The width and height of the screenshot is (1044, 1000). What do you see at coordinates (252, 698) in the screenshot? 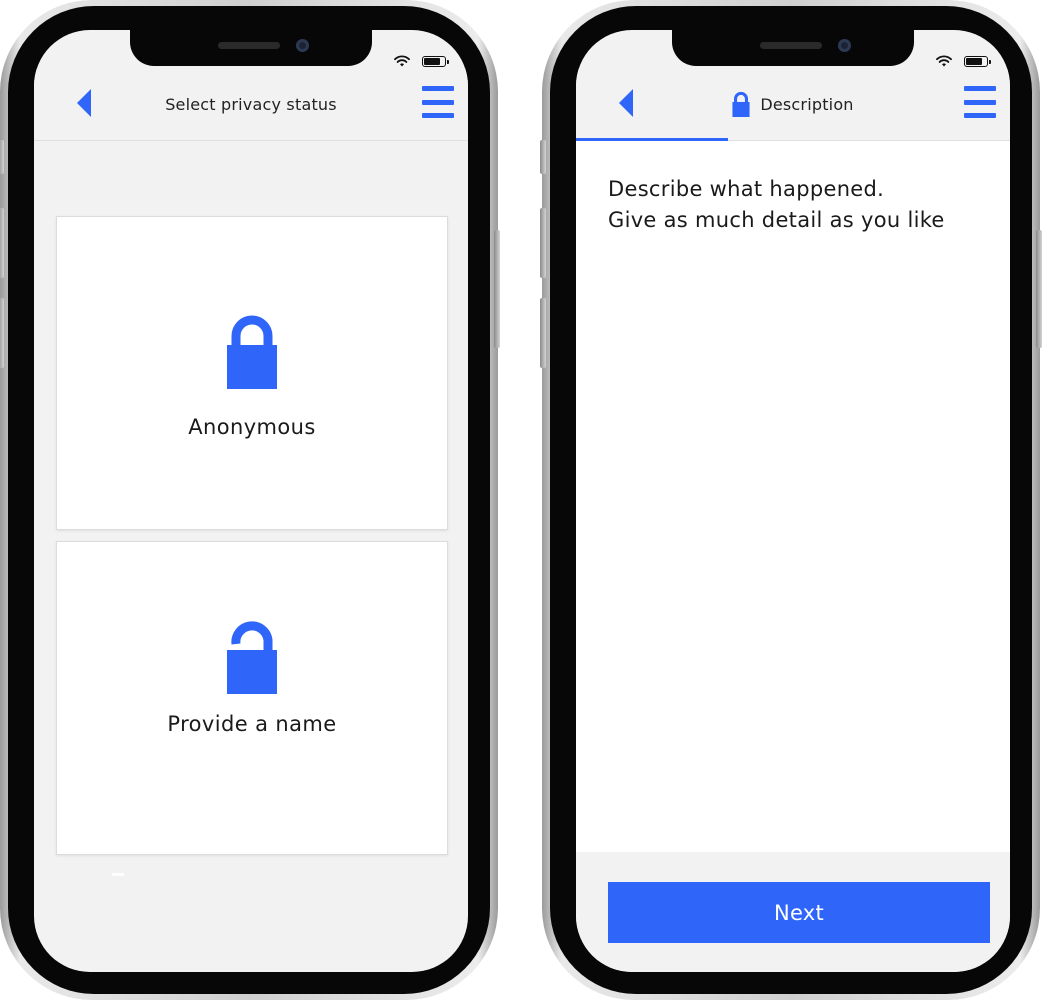
I see `option-provide-name: Provide a name` at bounding box center [252, 698].